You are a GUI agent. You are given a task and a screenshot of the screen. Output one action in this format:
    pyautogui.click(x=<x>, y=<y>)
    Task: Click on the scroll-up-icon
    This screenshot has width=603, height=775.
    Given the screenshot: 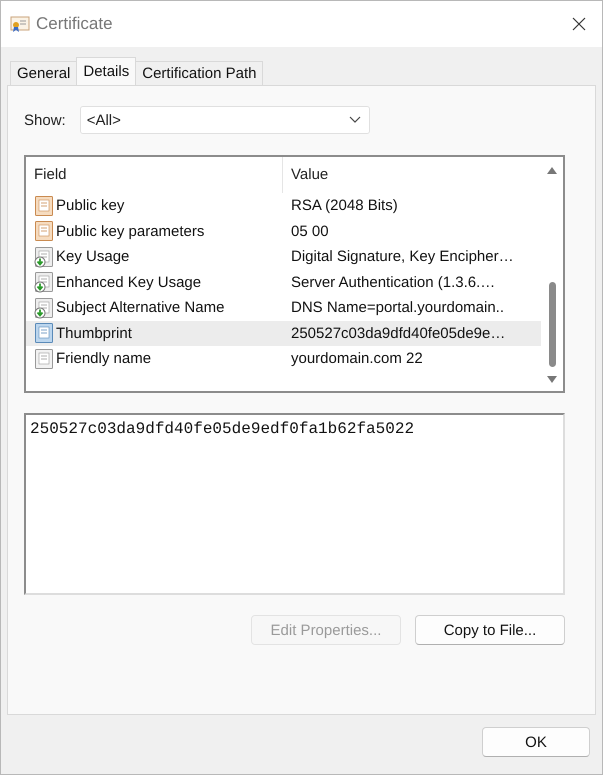 What is the action you would take?
    pyautogui.click(x=552, y=170)
    